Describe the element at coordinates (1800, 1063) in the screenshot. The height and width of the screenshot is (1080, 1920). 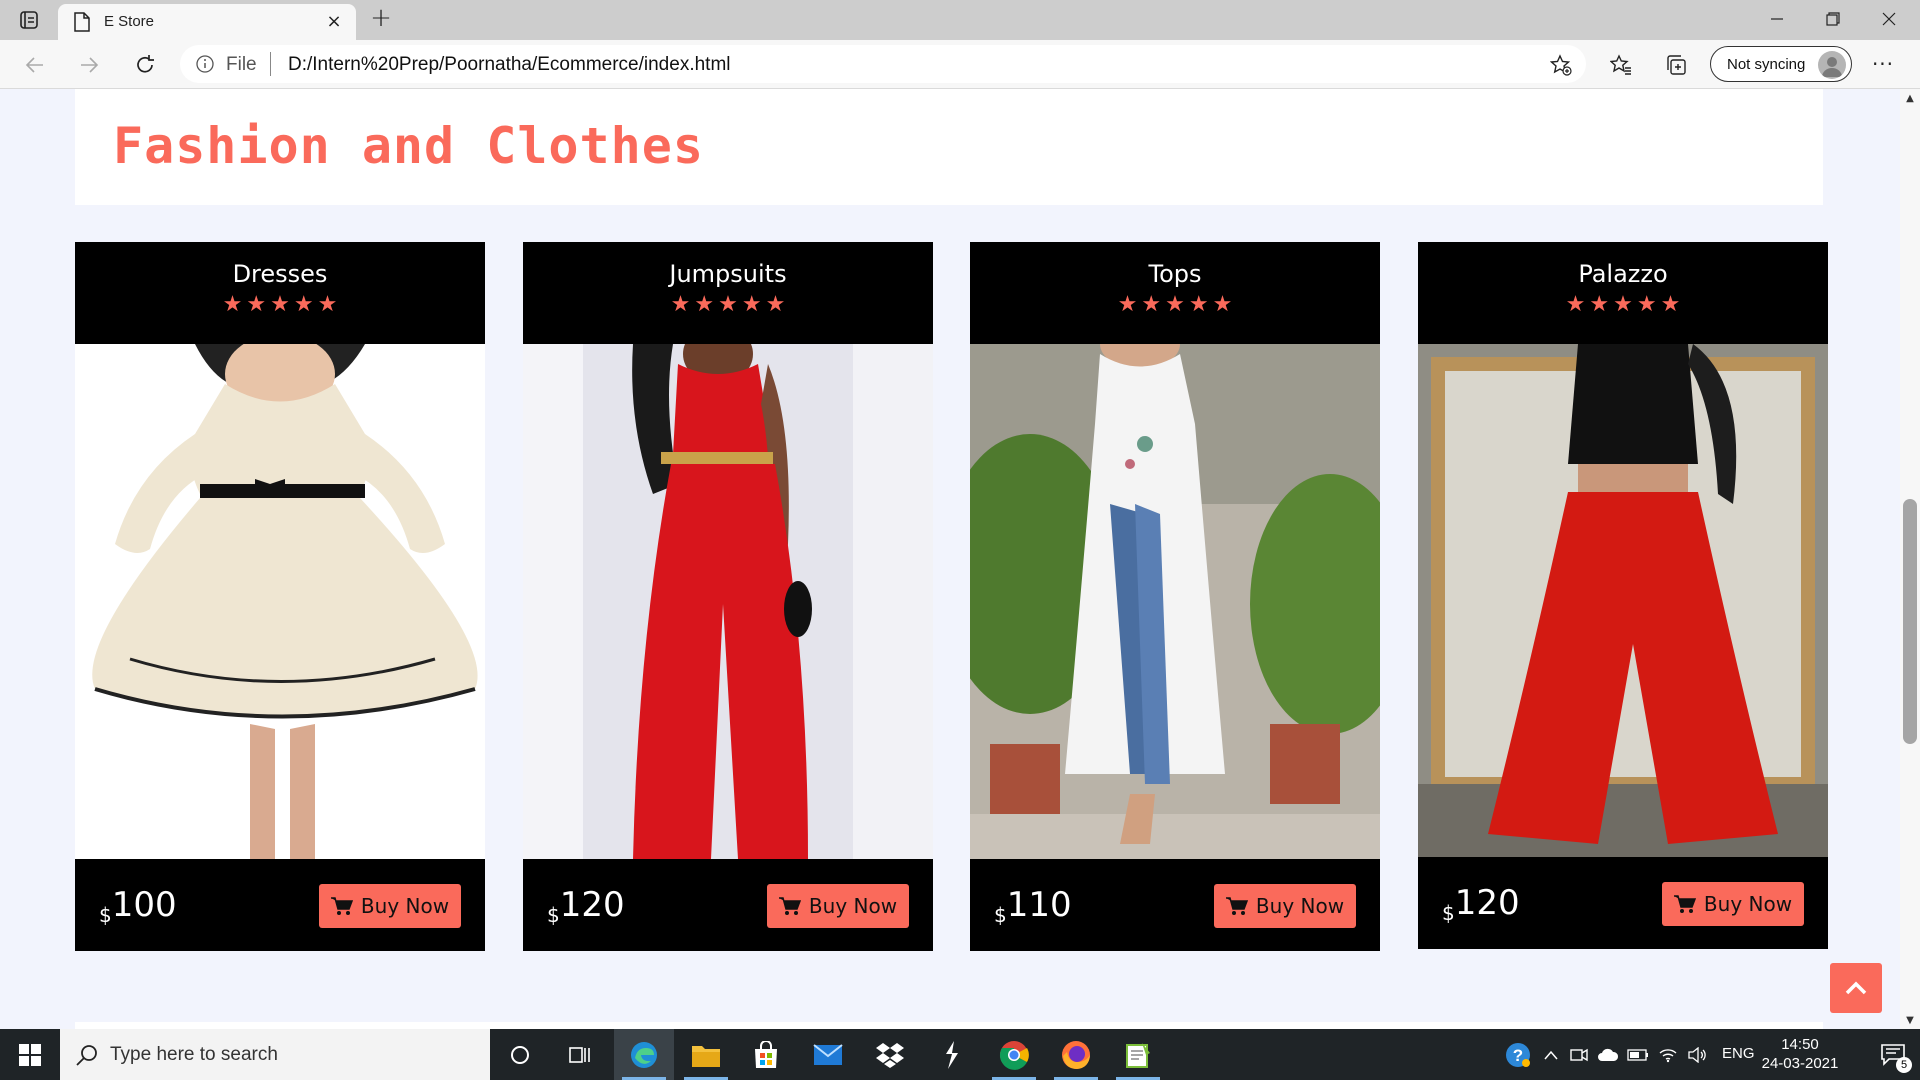
I see `clock-date: 24-03-2021` at that location.